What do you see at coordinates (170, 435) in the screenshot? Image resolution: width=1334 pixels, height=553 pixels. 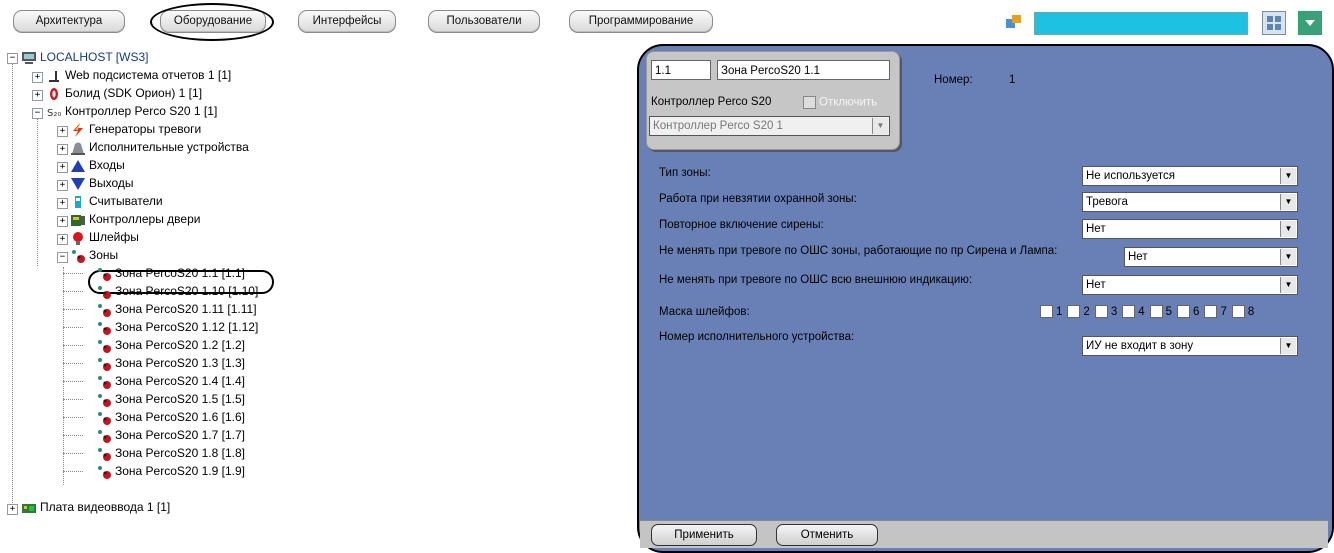 I see `tree-item-zone: Зона PercoS20 1.7 [1.7]` at bounding box center [170, 435].